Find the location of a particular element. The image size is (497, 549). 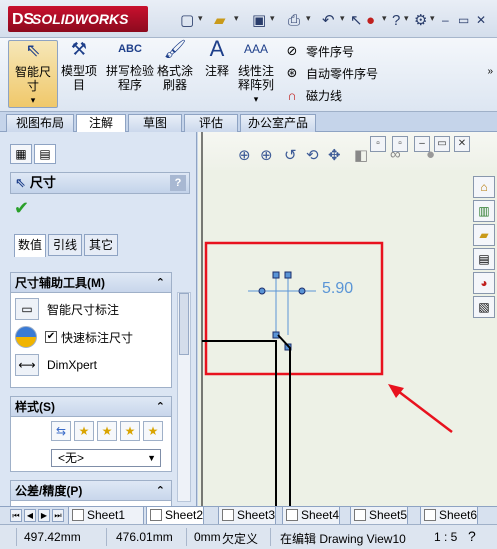

restore-button: ▭ is located at coordinates (463, 20).